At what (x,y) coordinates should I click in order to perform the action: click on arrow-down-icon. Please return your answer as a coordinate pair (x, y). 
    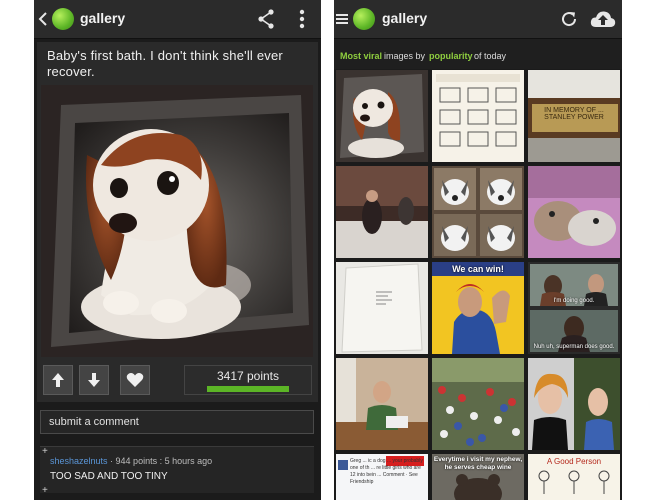
    Looking at the image, I should click on (94, 380).